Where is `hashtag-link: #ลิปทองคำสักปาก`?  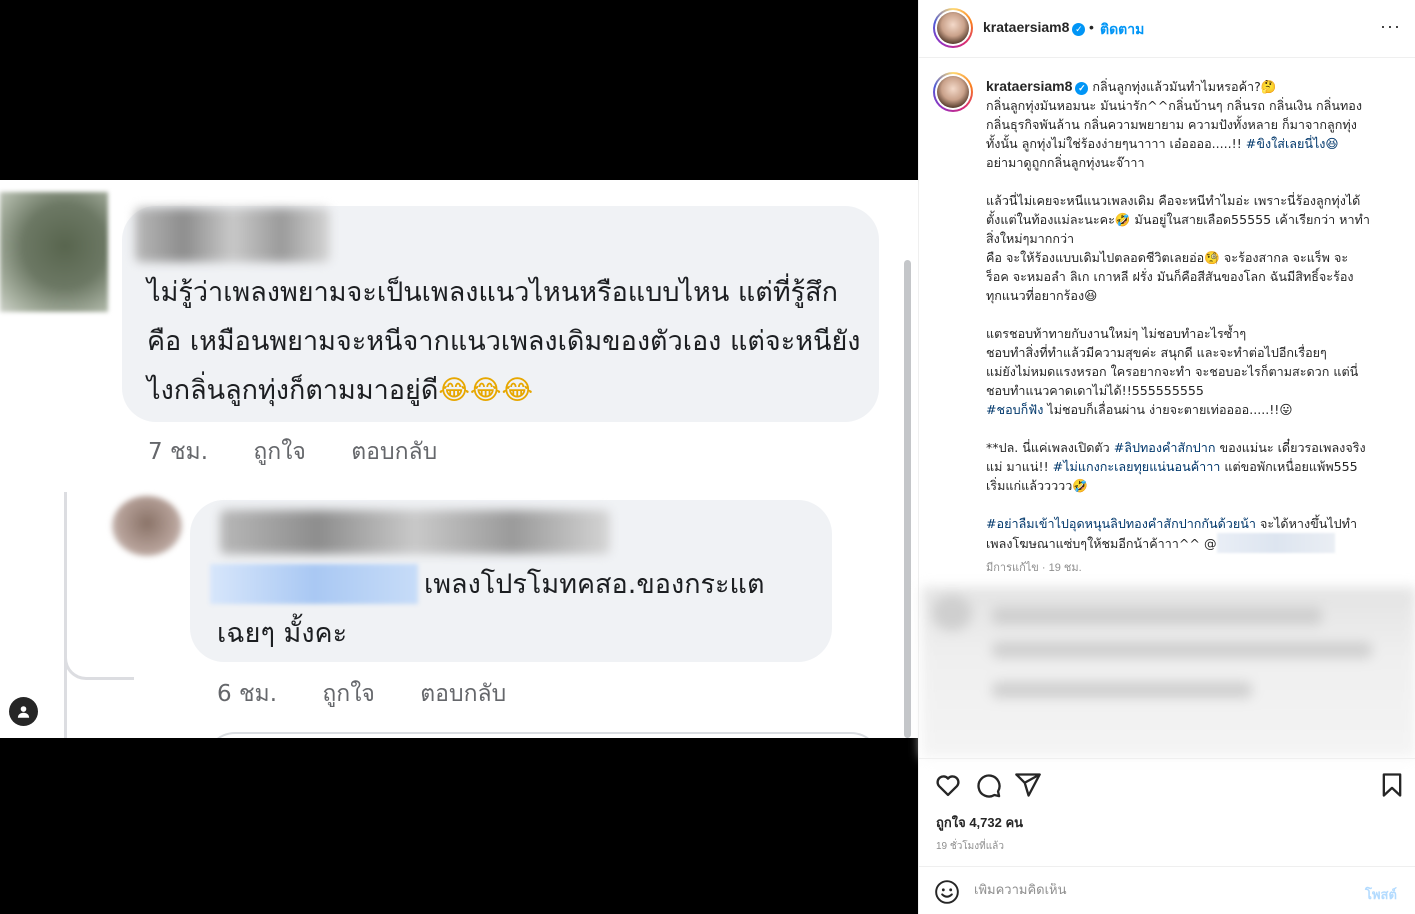
hashtag-link: #ลิปทองคำสักปาก is located at coordinates (1165, 447).